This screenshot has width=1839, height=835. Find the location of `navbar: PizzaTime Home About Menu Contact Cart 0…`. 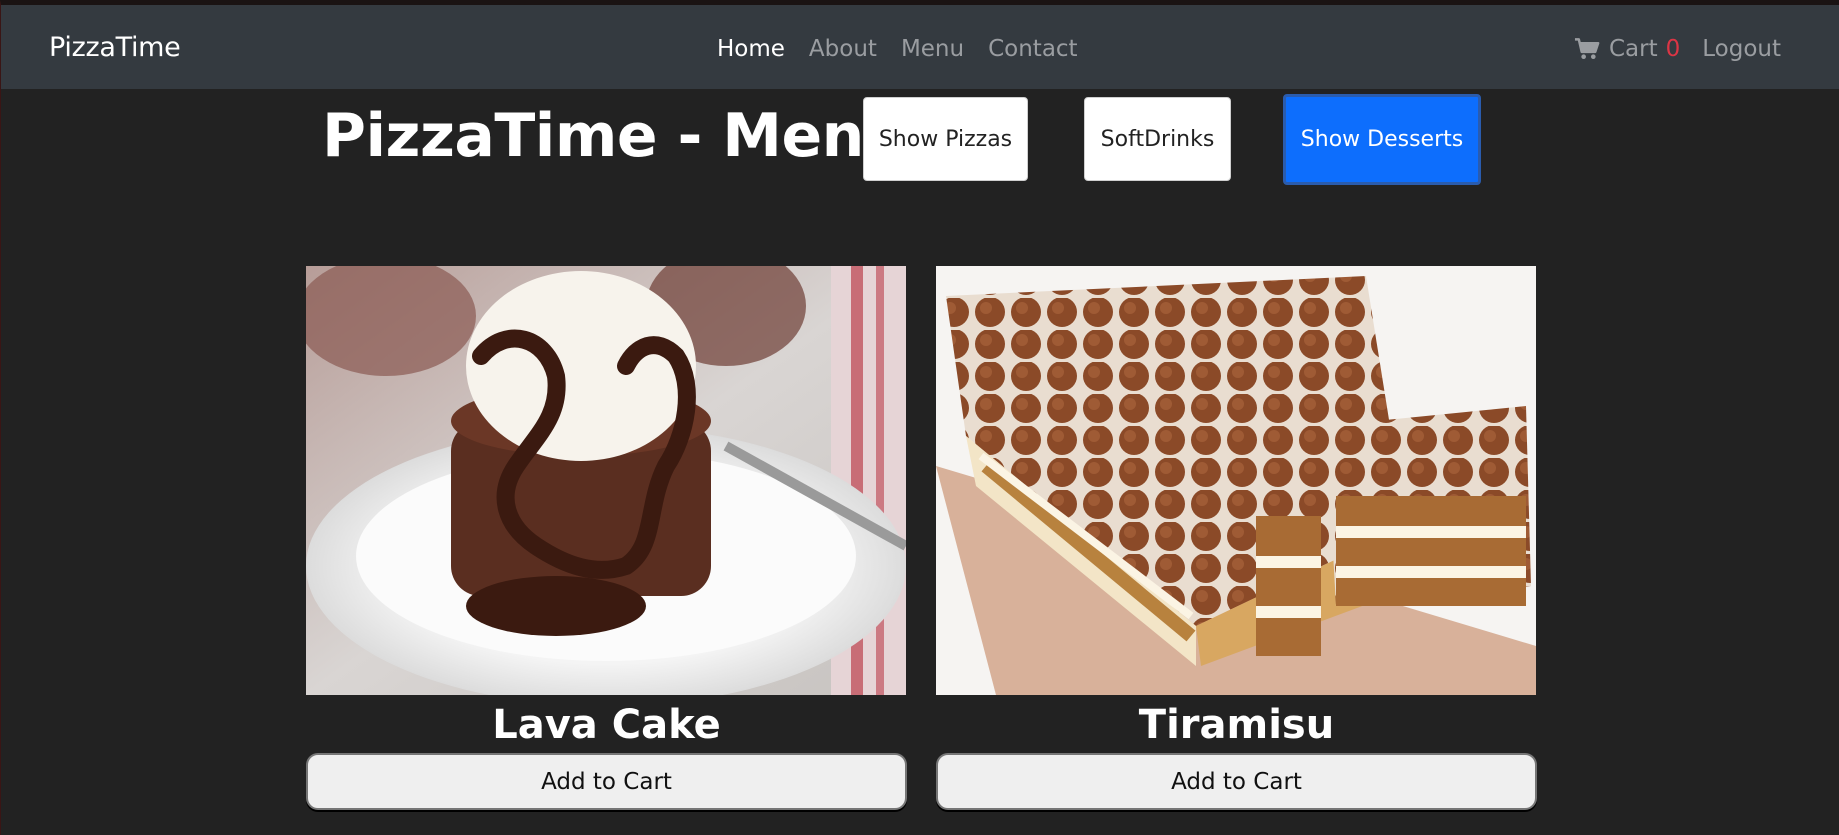

navbar: PizzaTime Home About Menu Contact Cart 0… is located at coordinates (920, 47).